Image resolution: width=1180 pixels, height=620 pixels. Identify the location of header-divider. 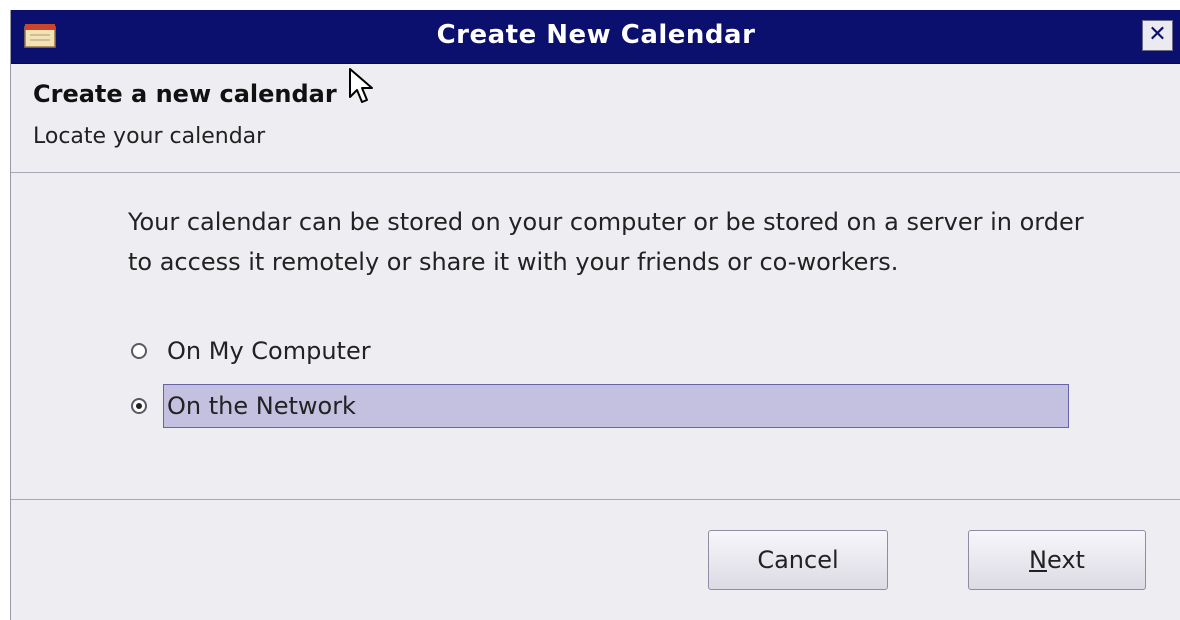
(595, 172).